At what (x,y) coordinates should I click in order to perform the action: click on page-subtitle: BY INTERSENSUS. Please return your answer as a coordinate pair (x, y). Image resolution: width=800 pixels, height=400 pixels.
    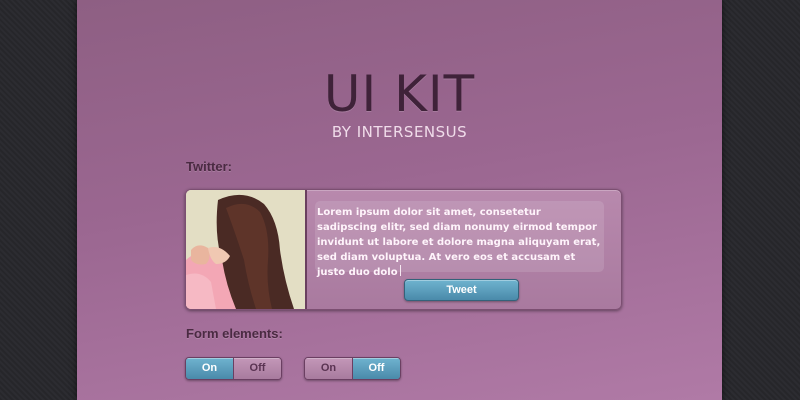
    Looking at the image, I should click on (399, 132).